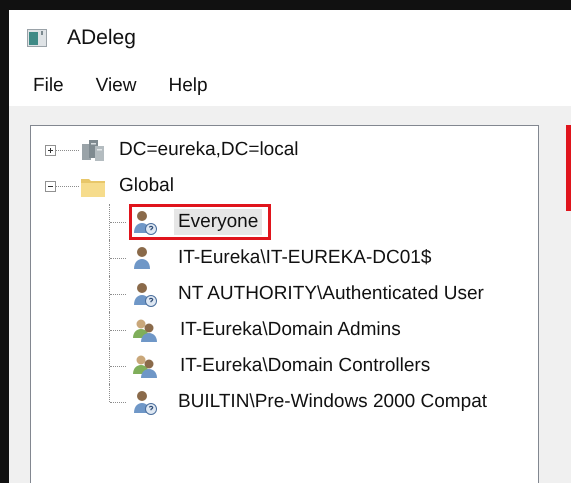  What do you see at coordinates (50, 150) in the screenshot?
I see `expand-icon` at bounding box center [50, 150].